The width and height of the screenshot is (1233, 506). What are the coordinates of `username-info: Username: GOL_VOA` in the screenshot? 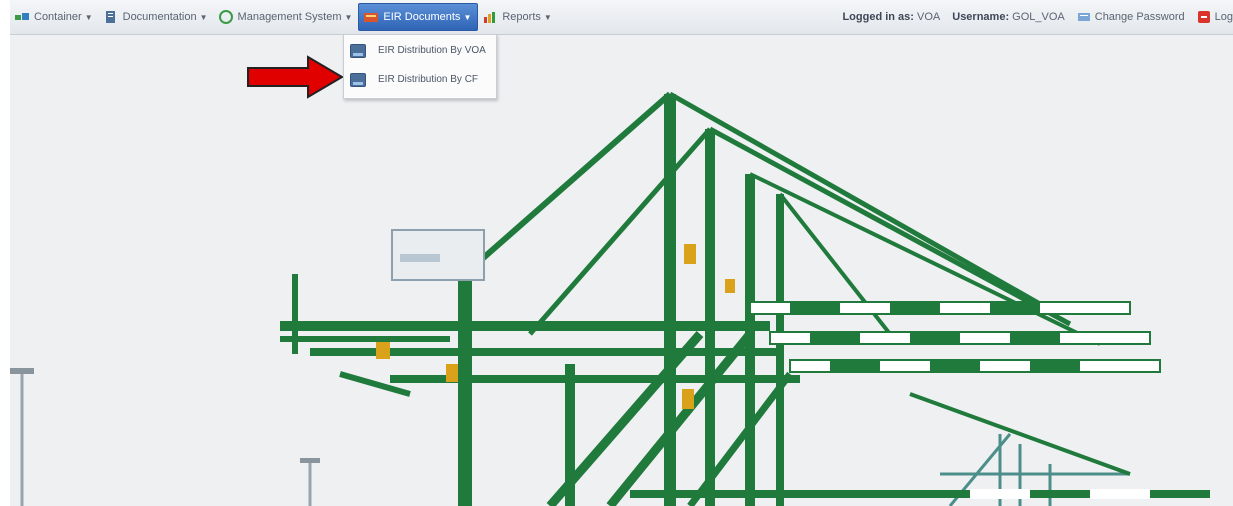 It's located at (1008, 17).